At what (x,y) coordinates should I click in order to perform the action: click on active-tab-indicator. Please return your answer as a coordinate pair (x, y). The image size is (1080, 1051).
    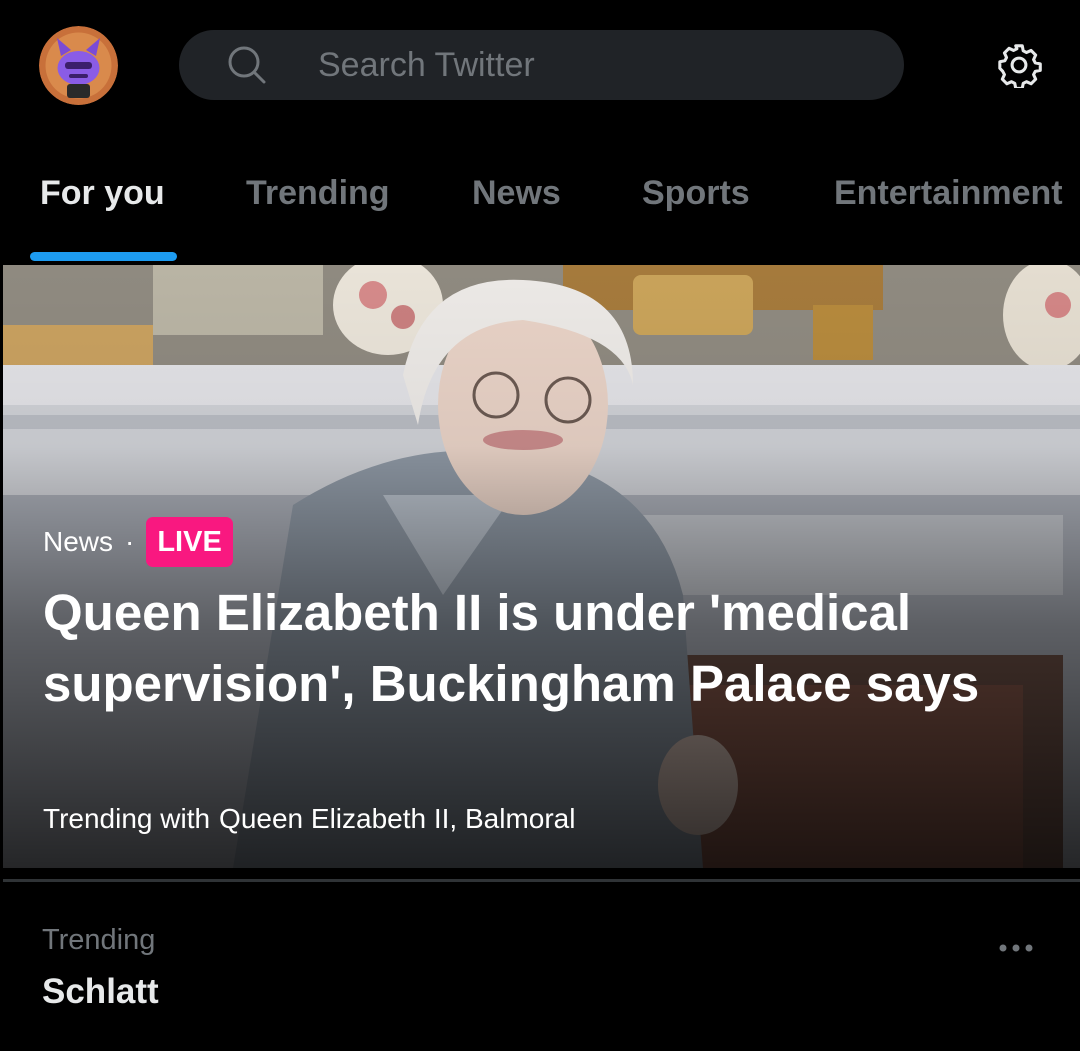
    Looking at the image, I should click on (103, 256).